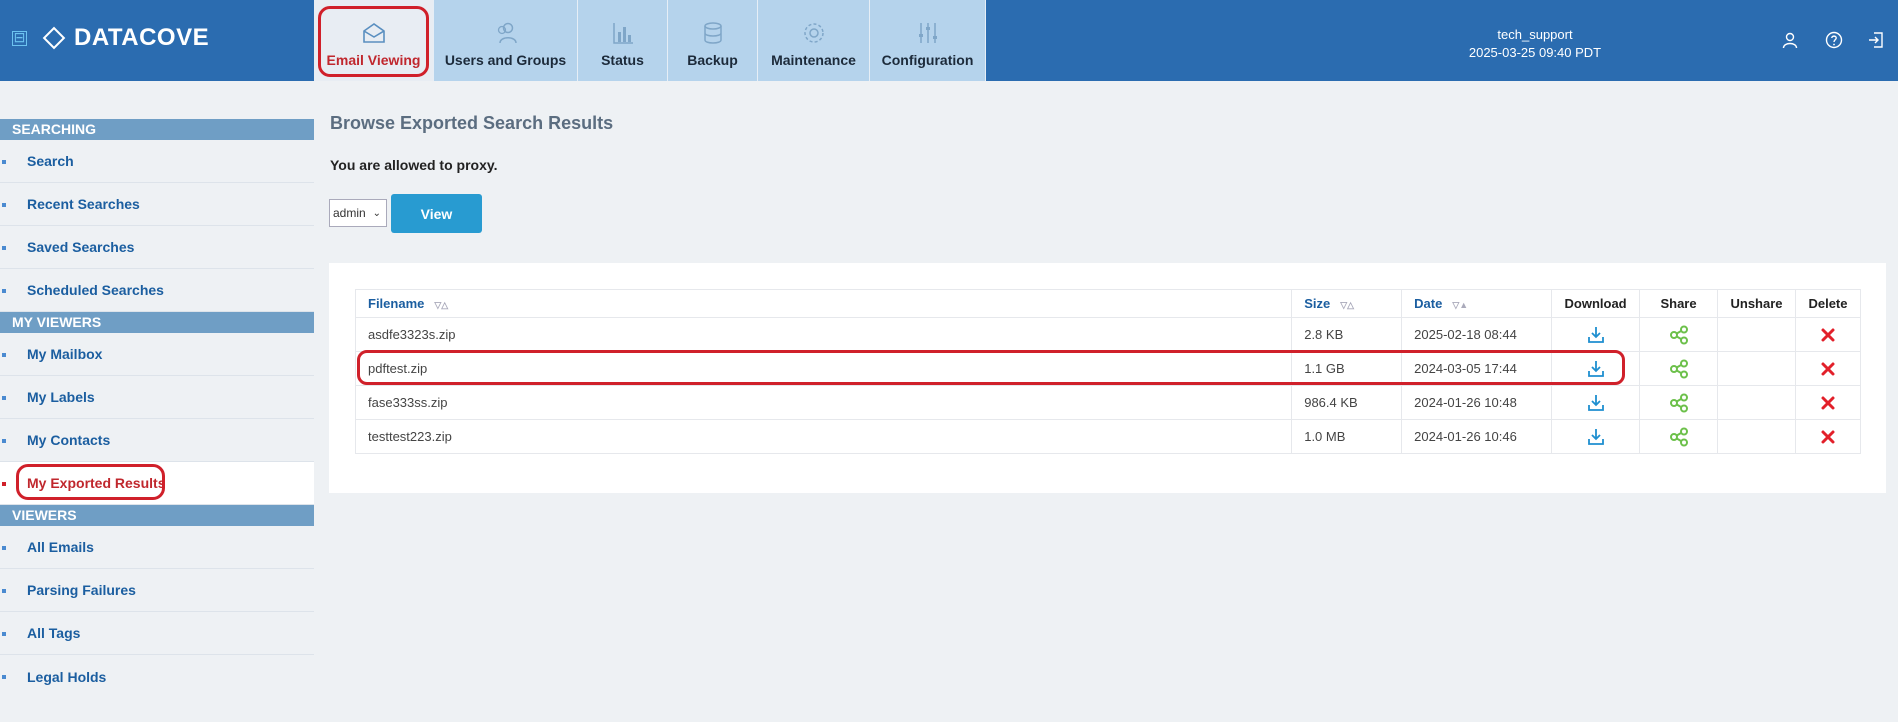  What do you see at coordinates (157, 247) in the screenshot?
I see `sidebar-item-saved-searches: Saved Searches` at bounding box center [157, 247].